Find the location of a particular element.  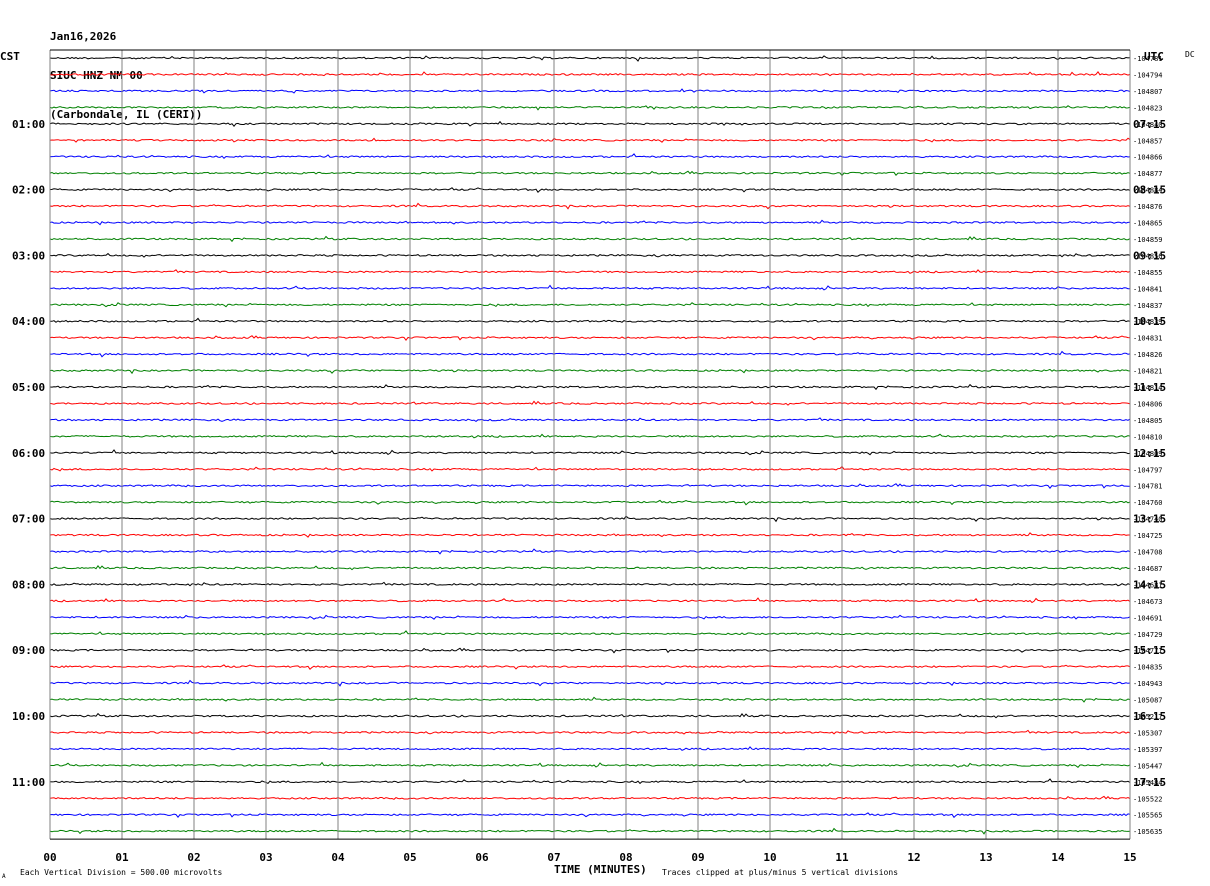

dc-offset-label: -105635 is located at coordinates (1148, 832).